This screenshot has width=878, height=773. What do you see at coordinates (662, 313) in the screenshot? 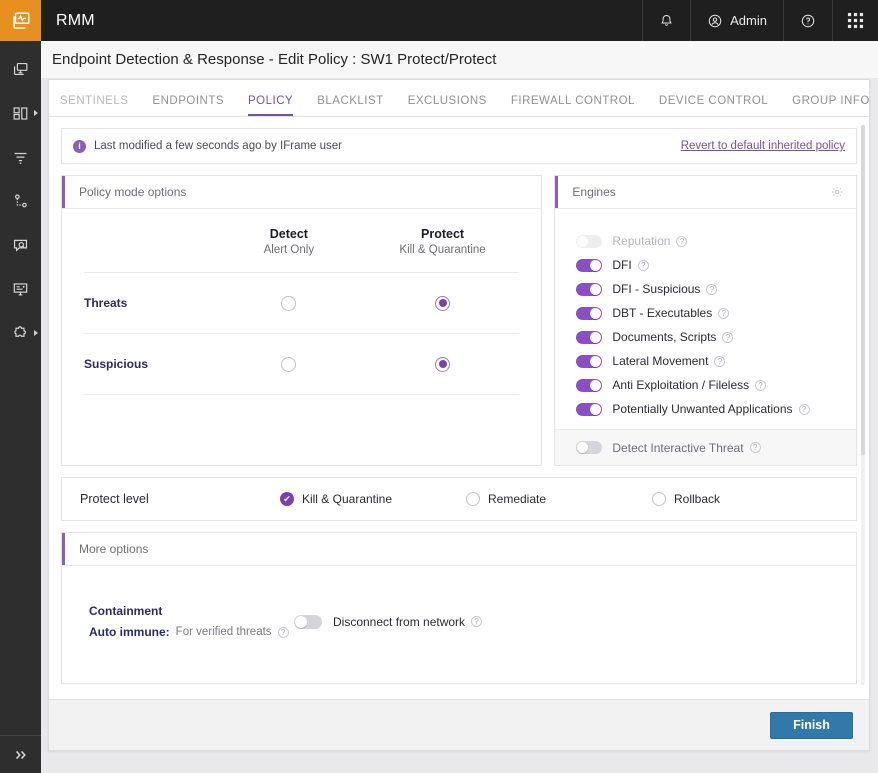
I see `engine-label-dbt-executables: DBT - Executables` at bounding box center [662, 313].